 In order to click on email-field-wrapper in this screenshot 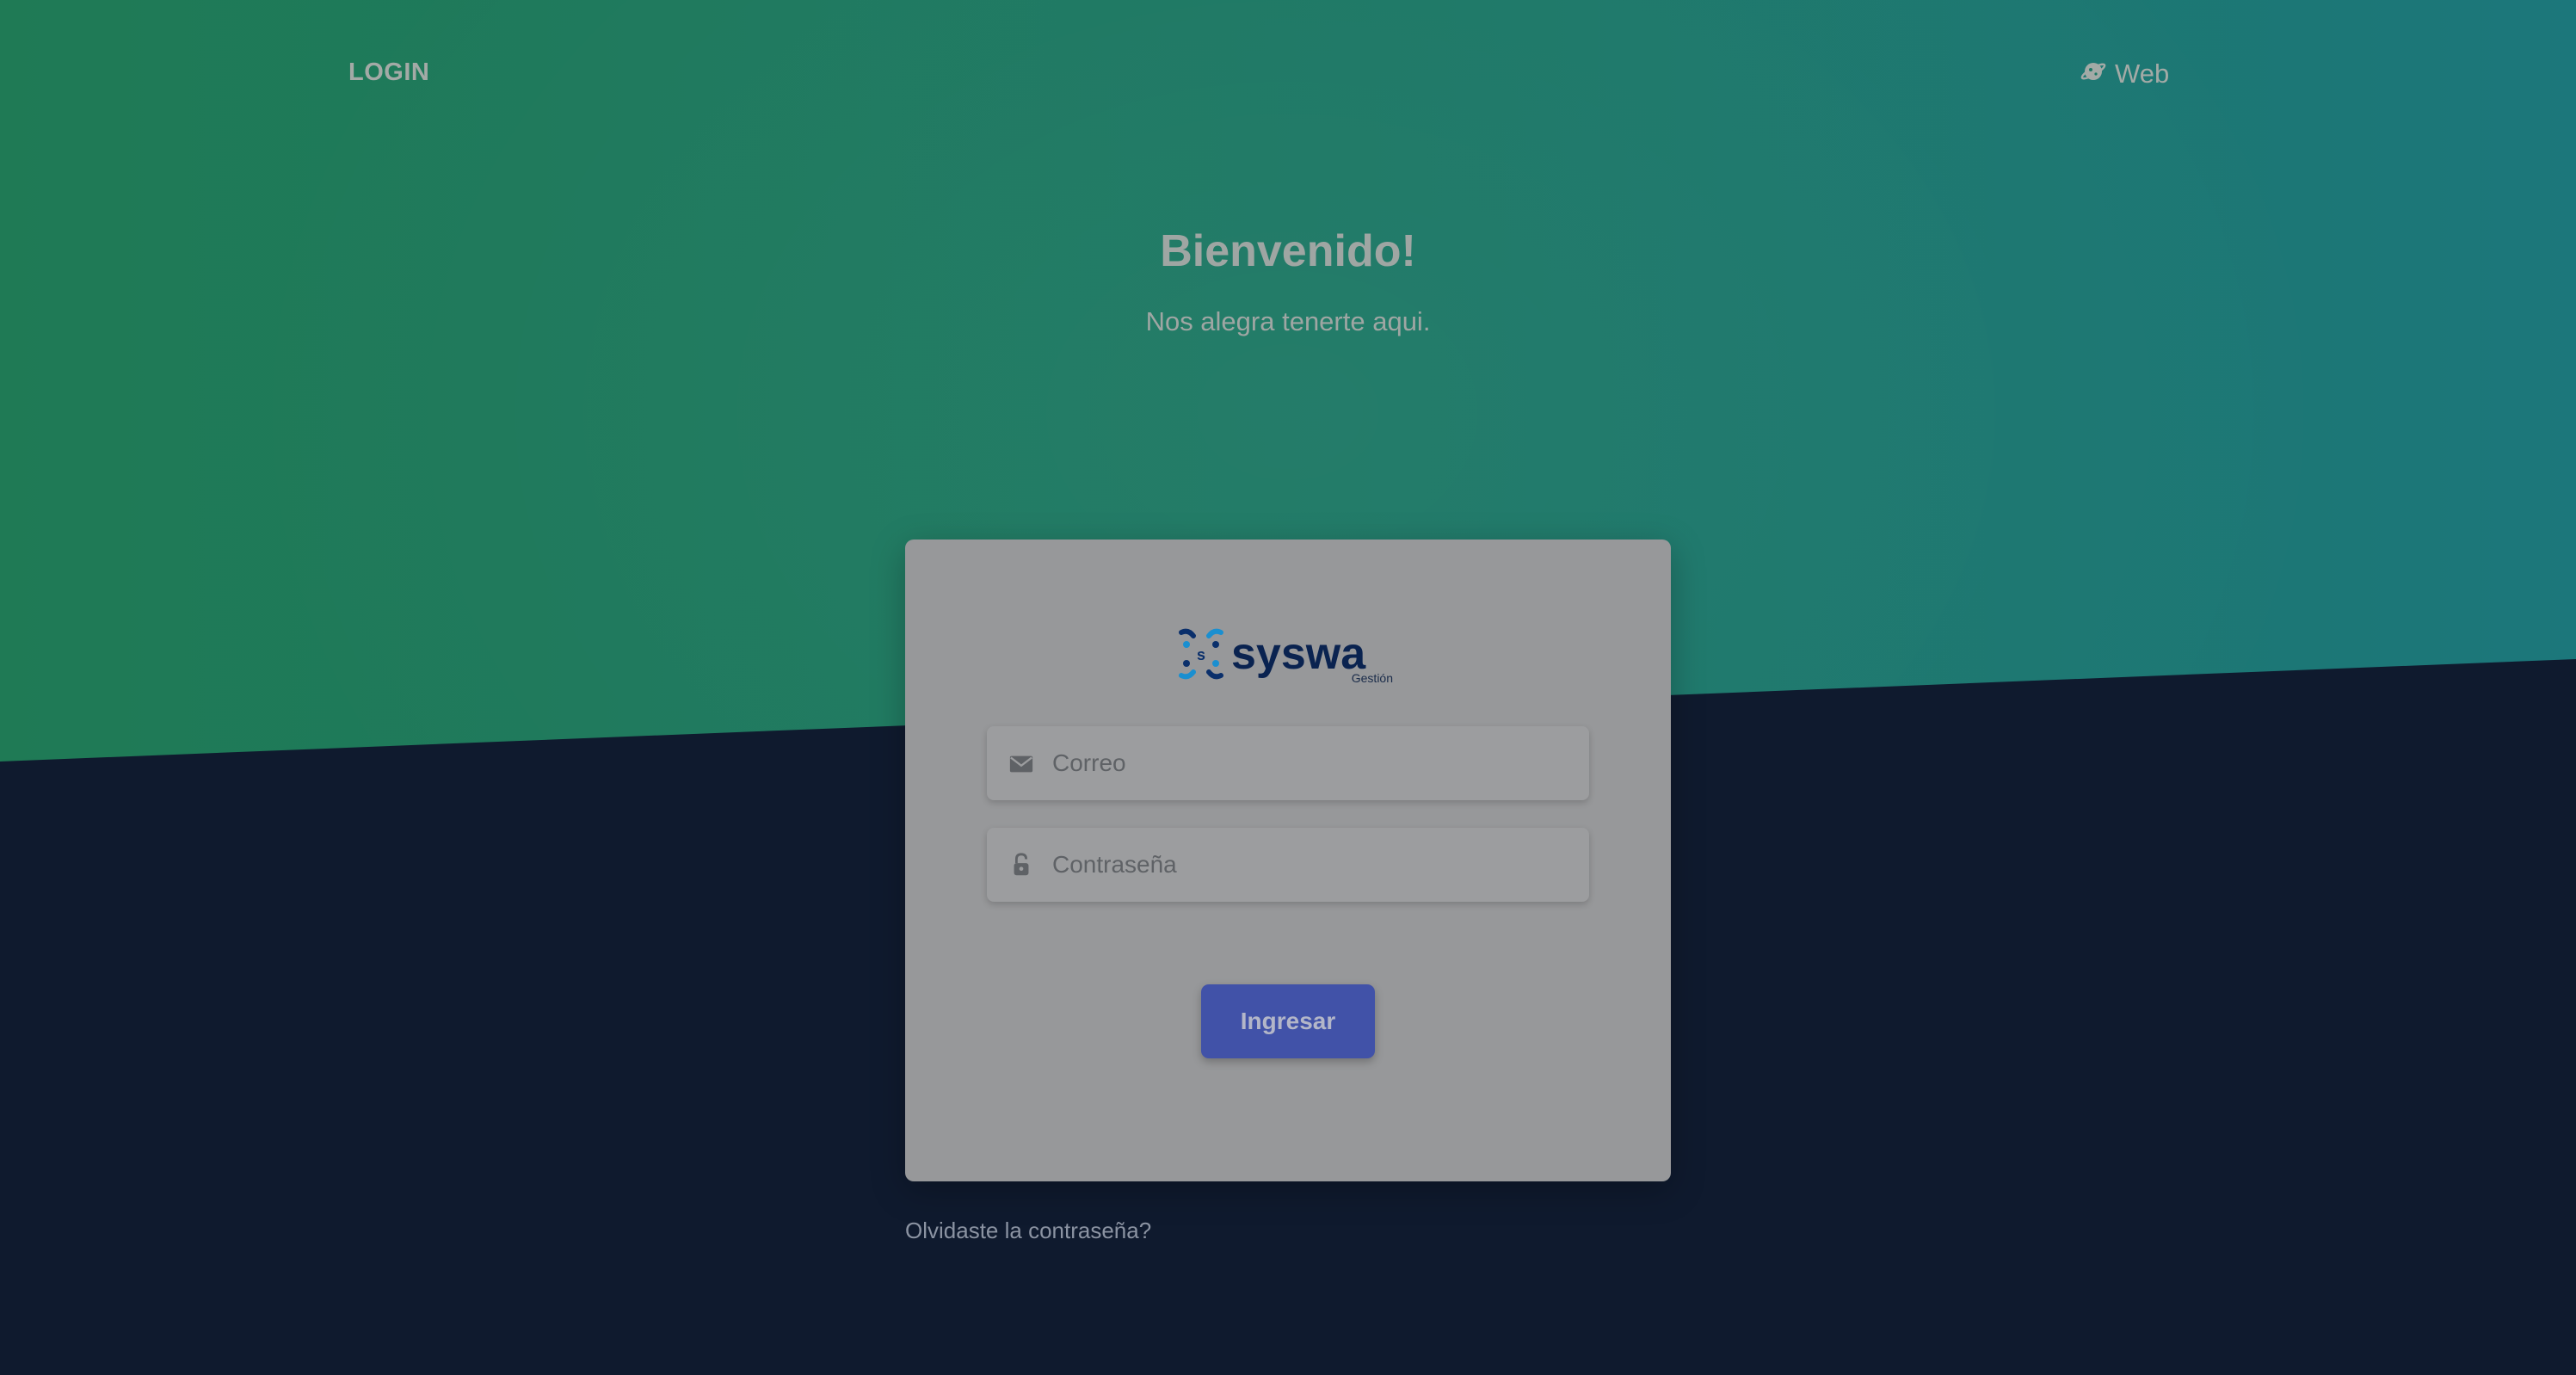, I will do `click(1288, 763)`.